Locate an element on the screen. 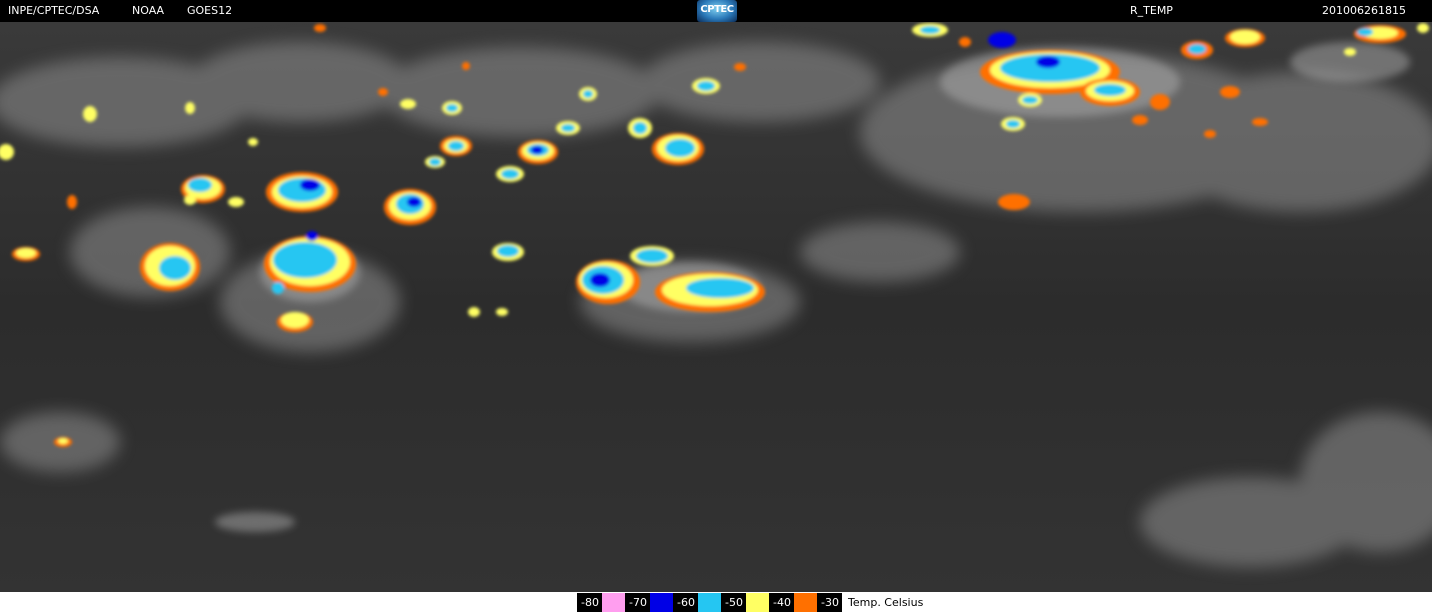  legend-label: -40 is located at coordinates (781, 602).